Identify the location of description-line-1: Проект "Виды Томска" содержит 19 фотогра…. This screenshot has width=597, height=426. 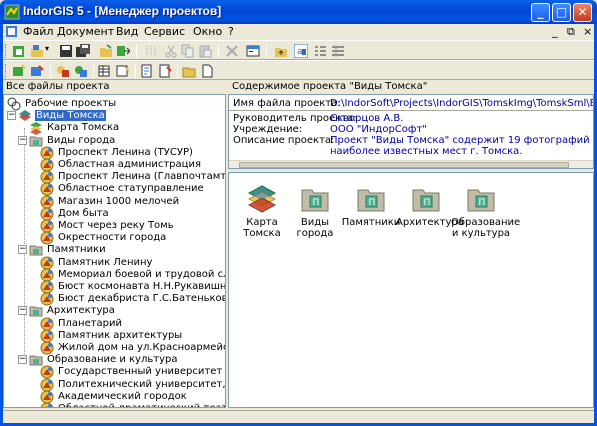
(460, 140).